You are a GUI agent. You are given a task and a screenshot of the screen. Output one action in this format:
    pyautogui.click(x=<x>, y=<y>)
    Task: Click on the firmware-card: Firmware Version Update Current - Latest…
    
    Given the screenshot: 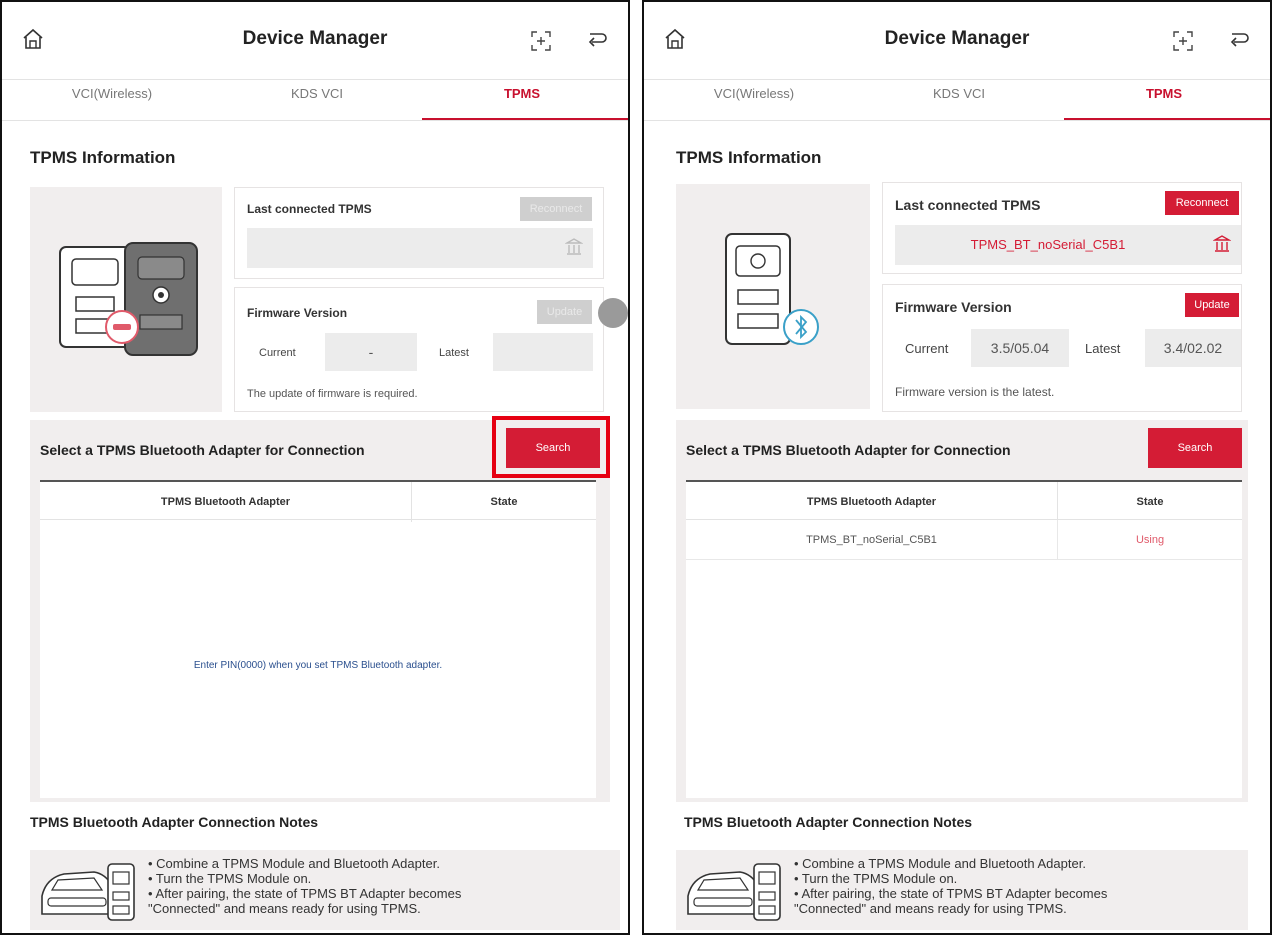 What is the action you would take?
    pyautogui.click(x=419, y=349)
    